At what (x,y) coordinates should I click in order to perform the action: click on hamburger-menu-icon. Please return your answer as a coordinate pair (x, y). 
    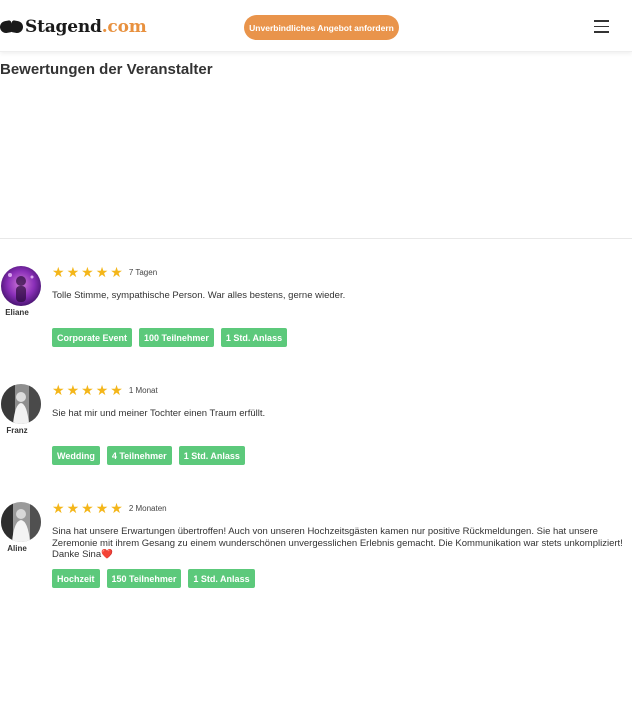
    Looking at the image, I should click on (601, 26).